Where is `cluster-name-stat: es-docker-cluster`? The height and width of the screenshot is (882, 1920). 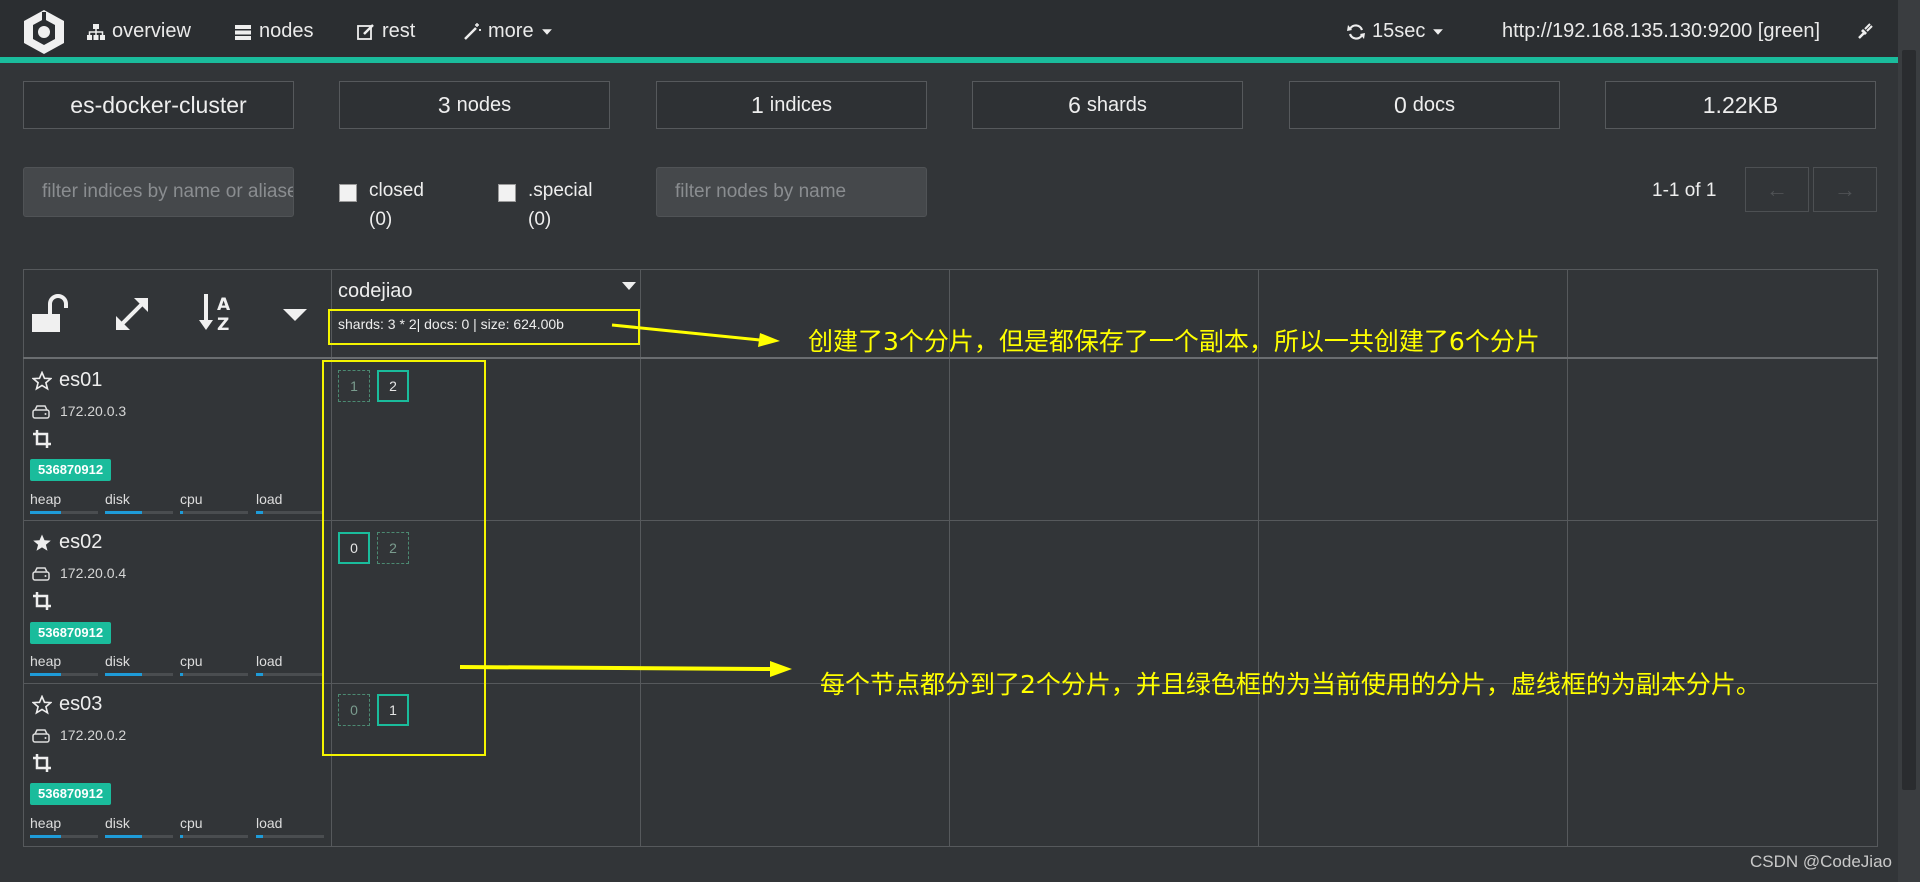 cluster-name-stat: es-docker-cluster is located at coordinates (158, 105).